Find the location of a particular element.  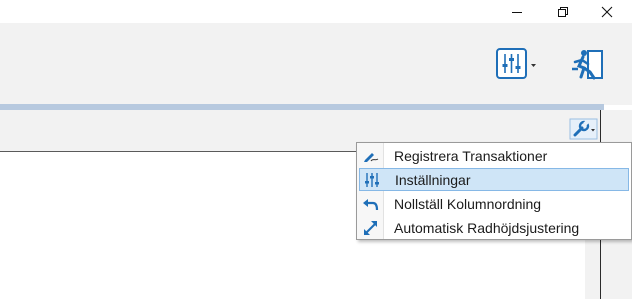

maximize-button is located at coordinates (563, 11).